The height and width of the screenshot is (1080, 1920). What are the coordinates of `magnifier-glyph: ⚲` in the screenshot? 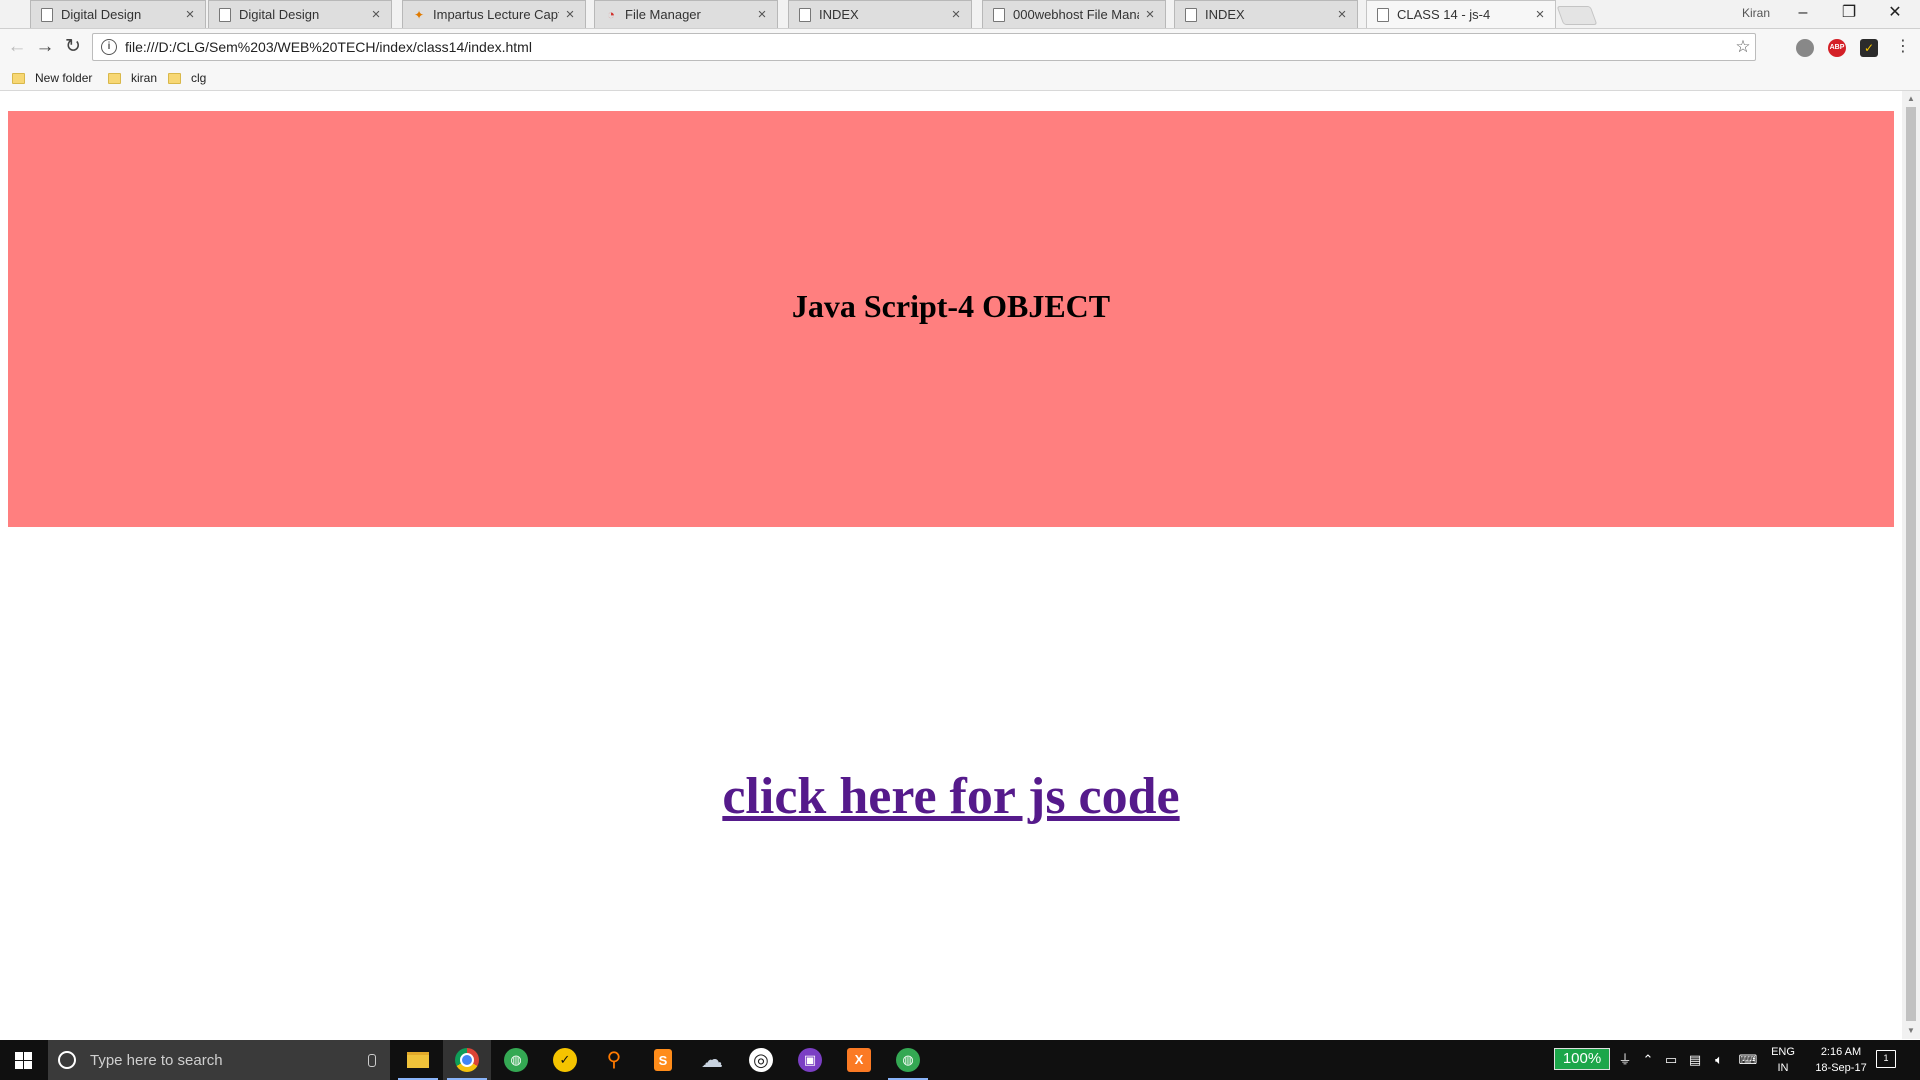 It's located at (614, 1060).